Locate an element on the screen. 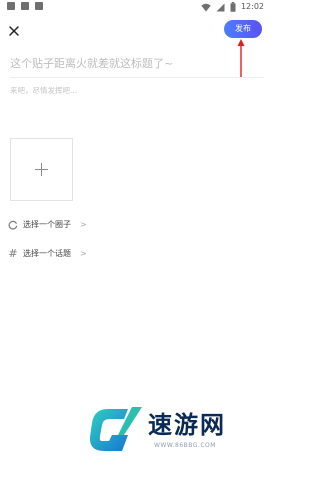  watermark-name: 速游网 is located at coordinates (187, 425).